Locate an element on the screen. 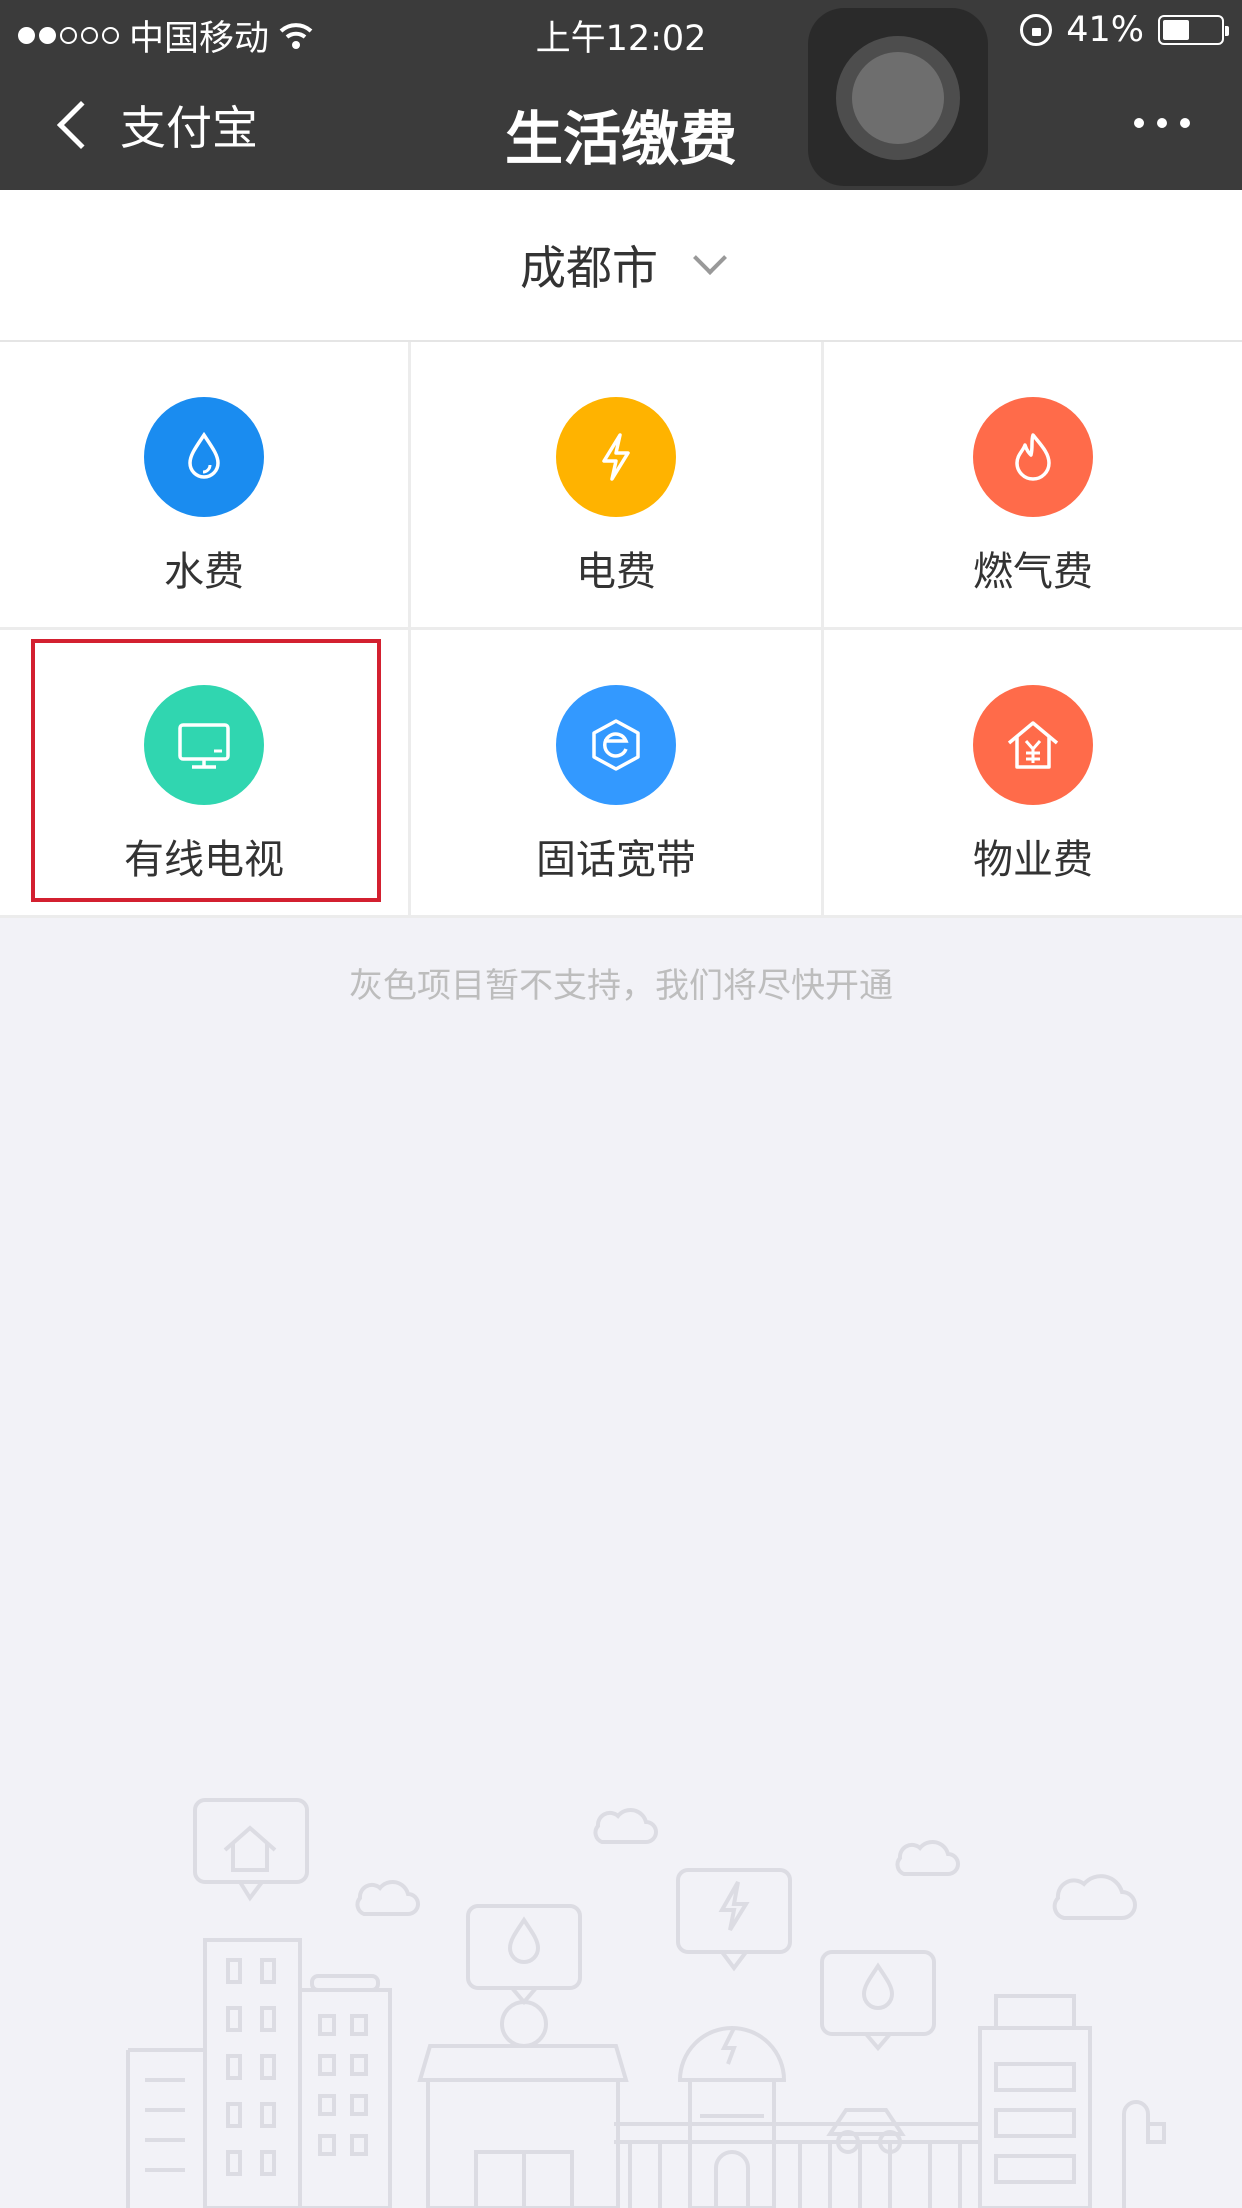 The width and height of the screenshot is (1242, 2208). service-water: 水费 is located at coordinates (205, 486).